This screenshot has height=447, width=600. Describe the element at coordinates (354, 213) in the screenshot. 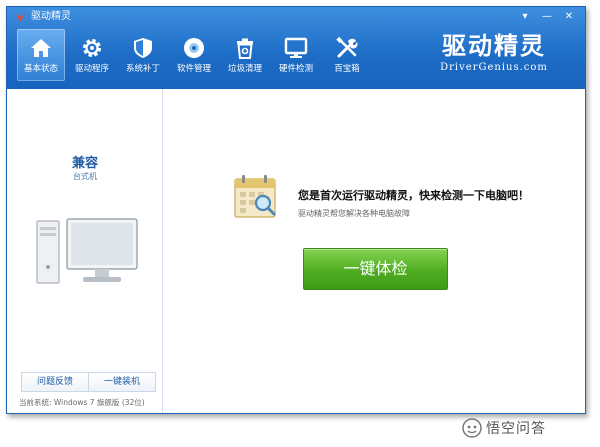

I see `first-run-subline: 驱动精灵帮您解决各种电脑故障` at that location.